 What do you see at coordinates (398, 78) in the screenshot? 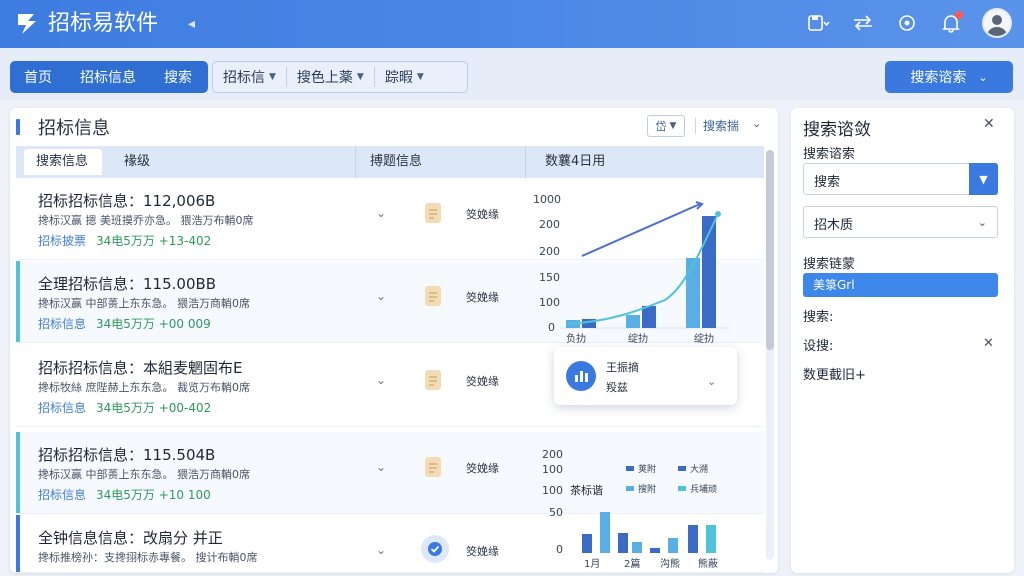
I see `nav-dropdown-3-label: 踪暇` at bounding box center [398, 78].